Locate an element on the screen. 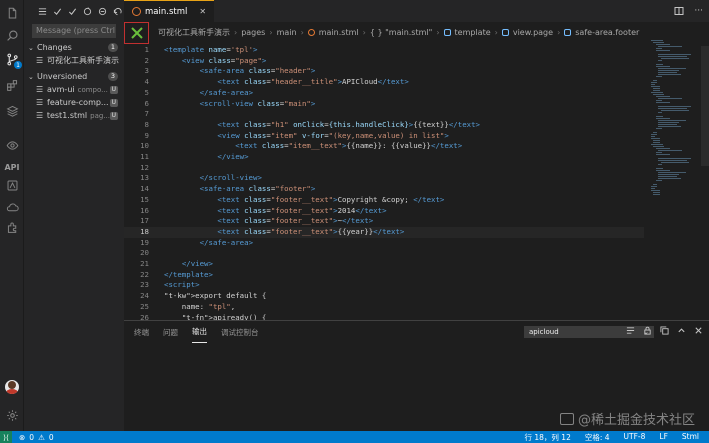 The height and width of the screenshot is (443, 709). search-icon is located at coordinates (12, 35).